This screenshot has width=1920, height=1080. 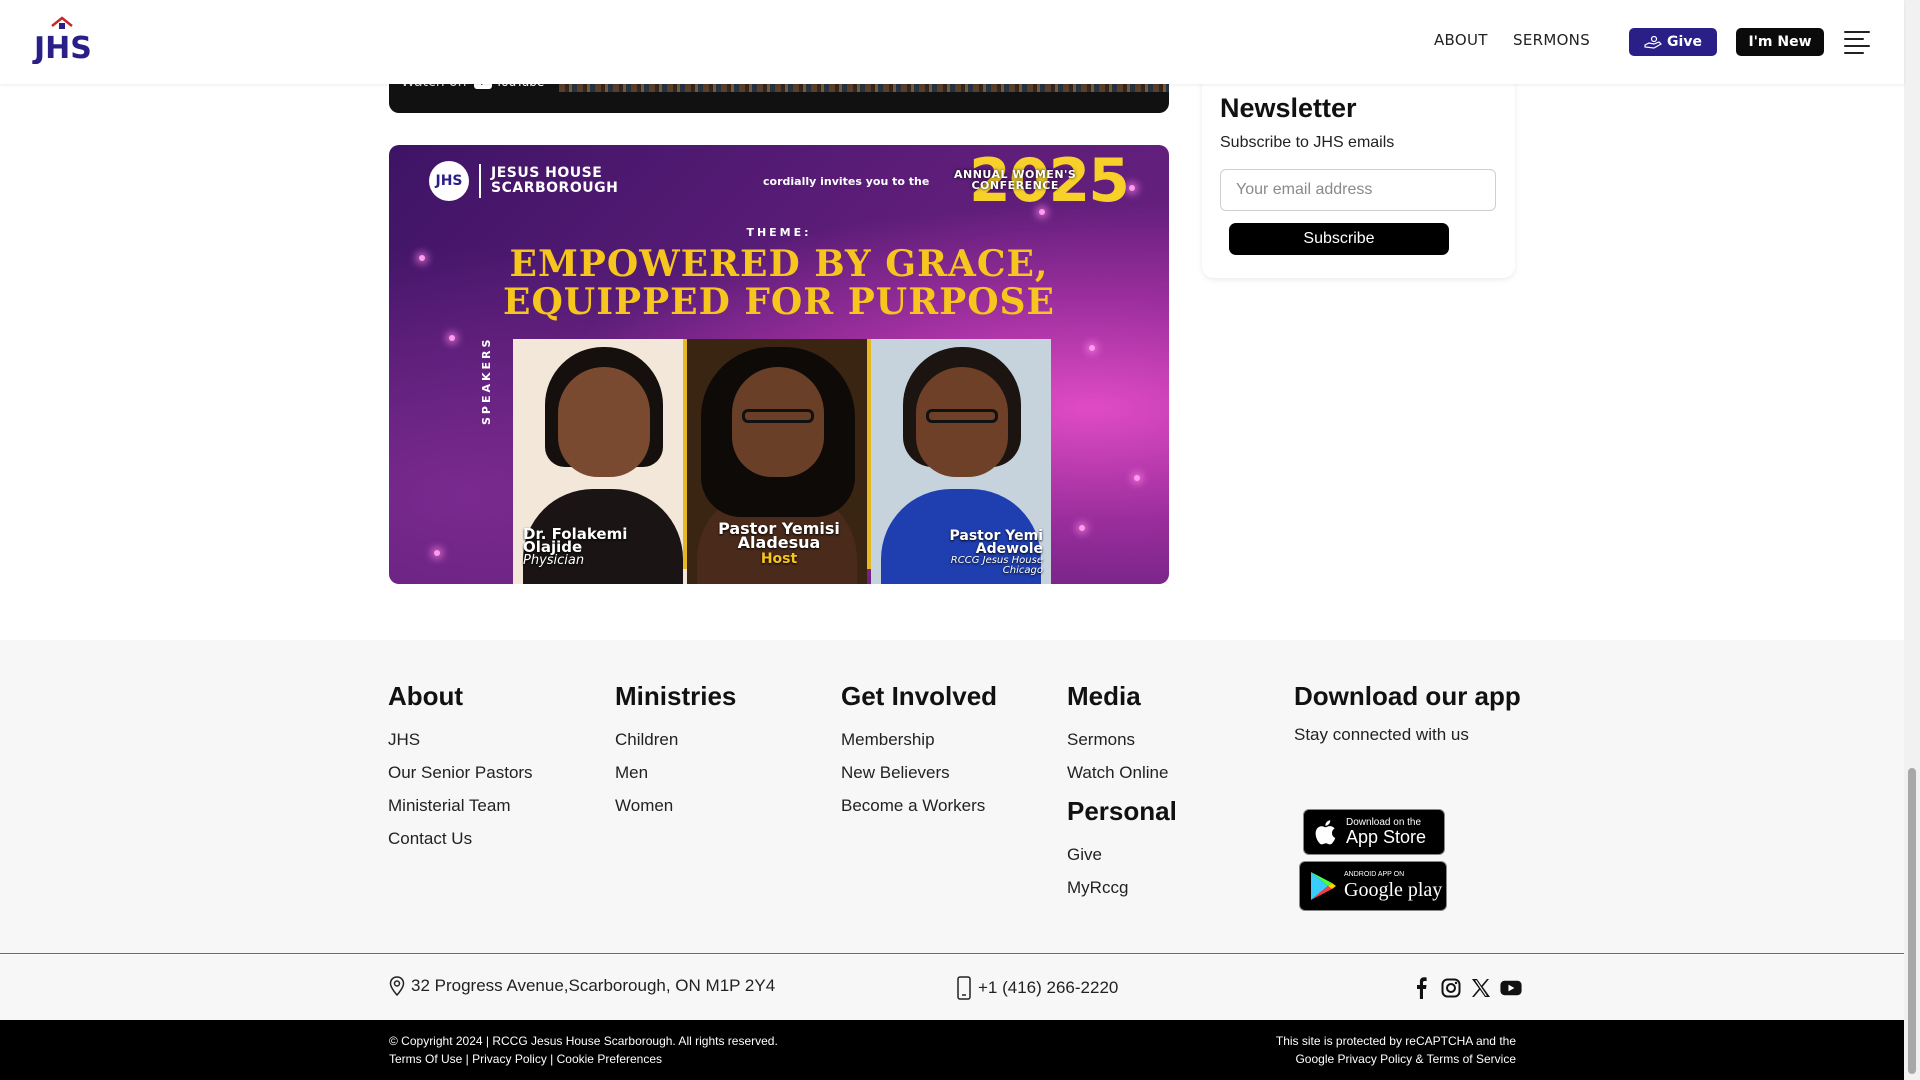 I want to click on instagram-icon, so click(x=1451, y=988).